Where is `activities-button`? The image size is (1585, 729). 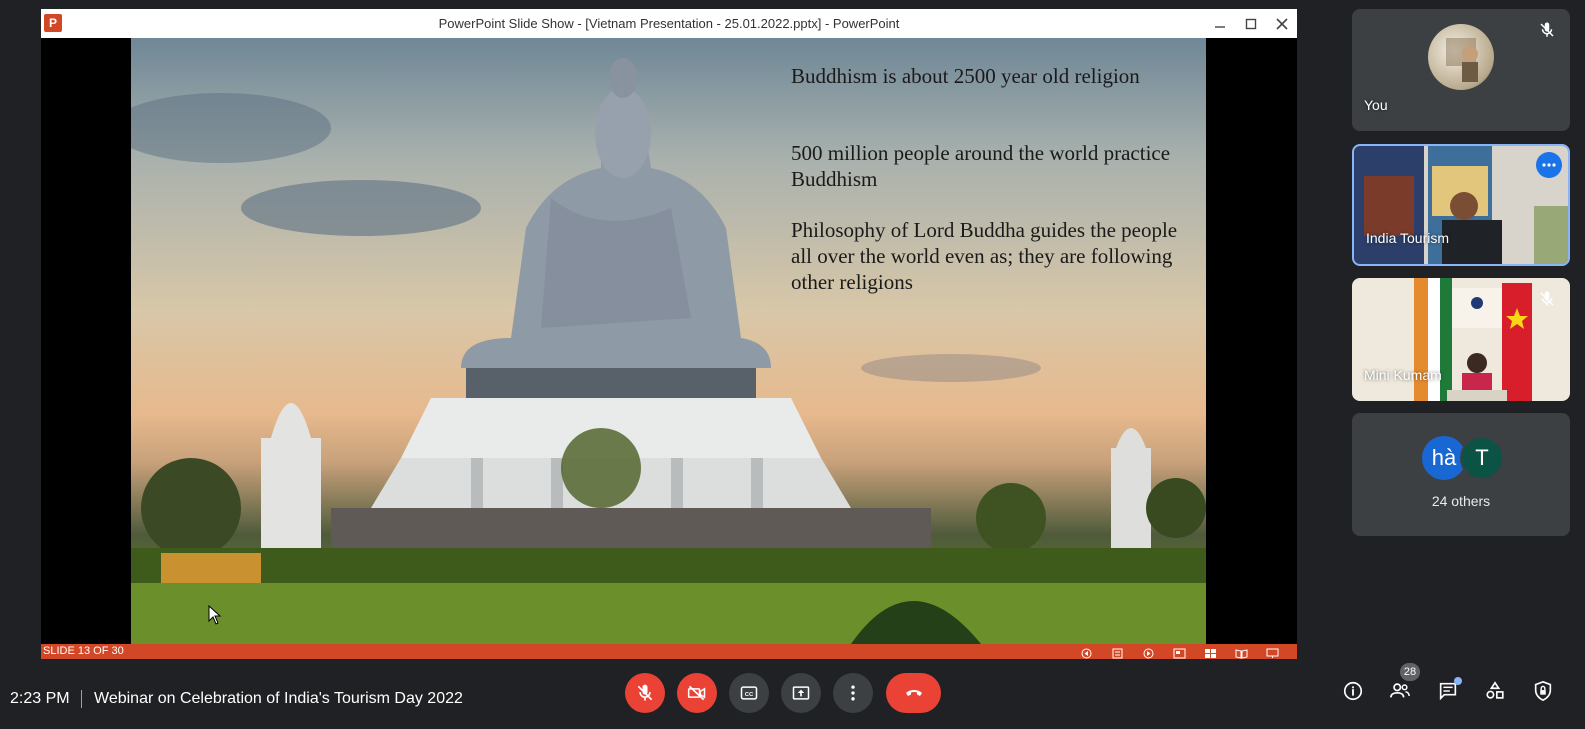 activities-button is located at coordinates (1495, 691).